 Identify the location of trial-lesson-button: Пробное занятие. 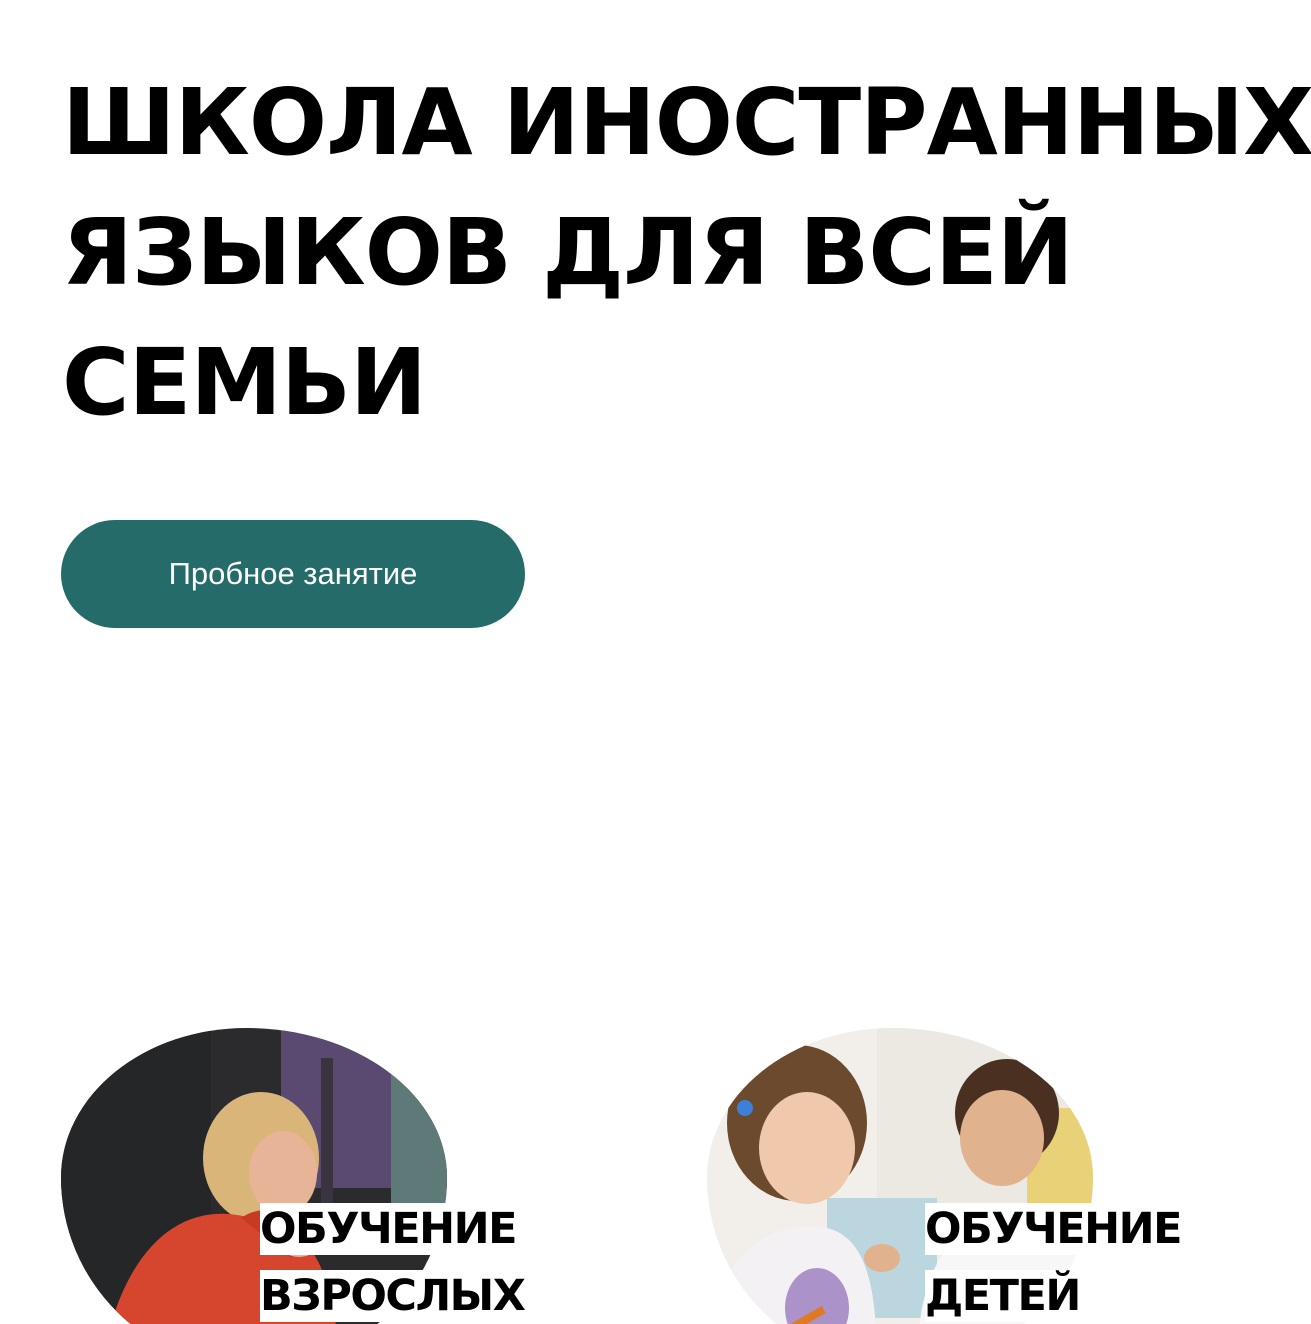
(293, 574).